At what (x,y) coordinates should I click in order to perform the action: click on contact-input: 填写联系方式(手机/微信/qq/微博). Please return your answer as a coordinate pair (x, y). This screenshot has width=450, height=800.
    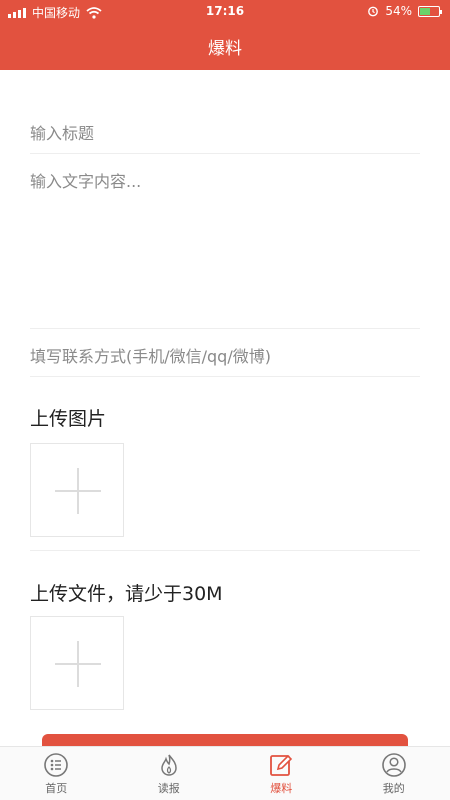
    Looking at the image, I should click on (225, 355).